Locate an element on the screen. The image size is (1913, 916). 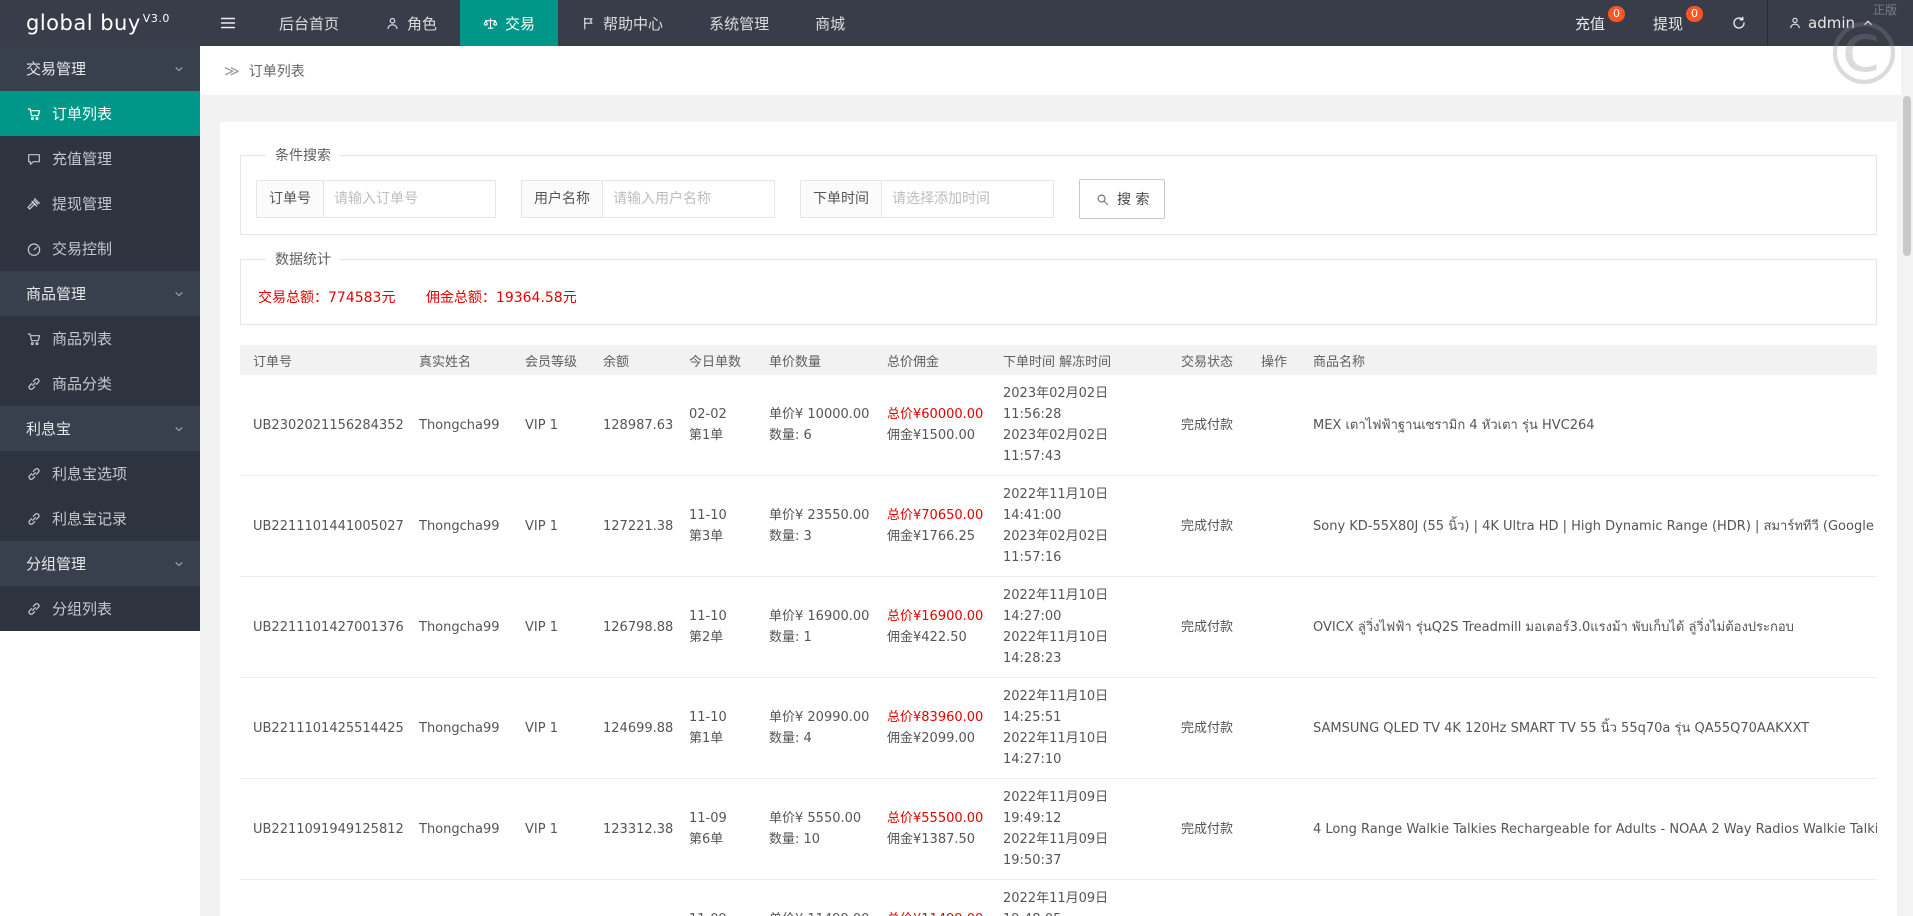
sidebar-item: 利息宝记录 is located at coordinates (100, 518).